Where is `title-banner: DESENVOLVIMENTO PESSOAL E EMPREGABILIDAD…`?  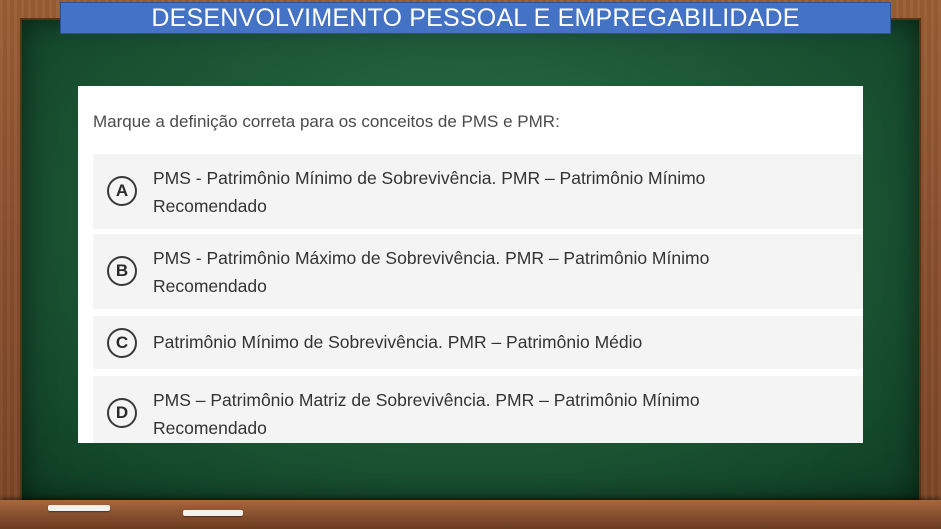 title-banner: DESENVOLVIMENTO PESSOAL E EMPREGABILIDAD… is located at coordinates (475, 18).